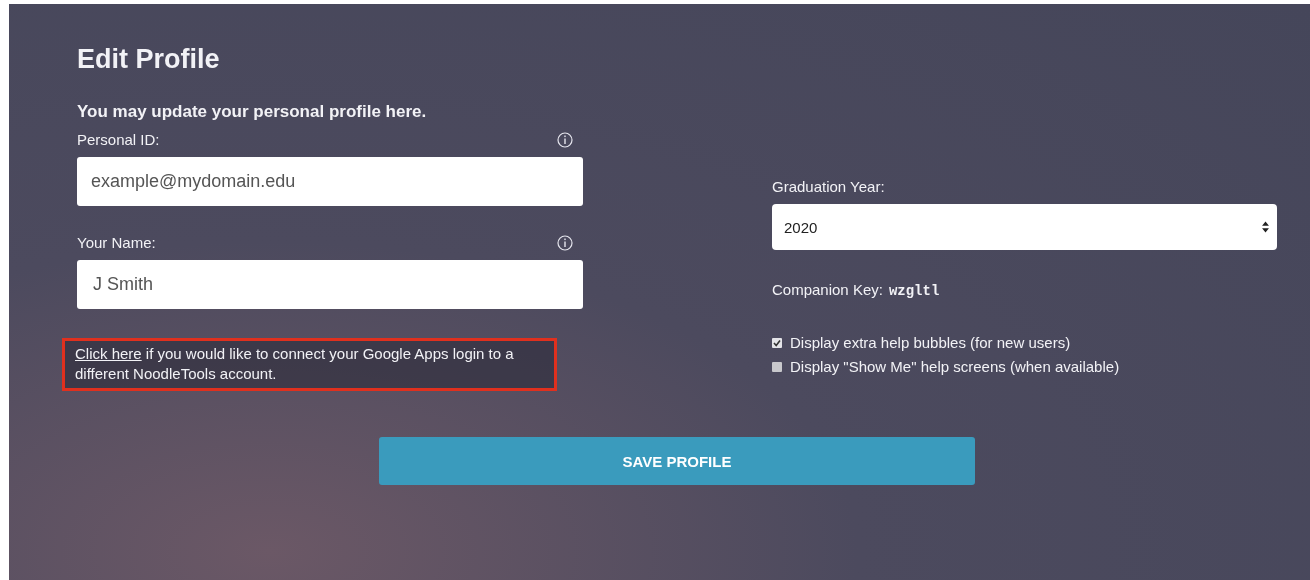 The width and height of the screenshot is (1310, 580). I want to click on graduation-year-select: 2020, so click(1024, 227).